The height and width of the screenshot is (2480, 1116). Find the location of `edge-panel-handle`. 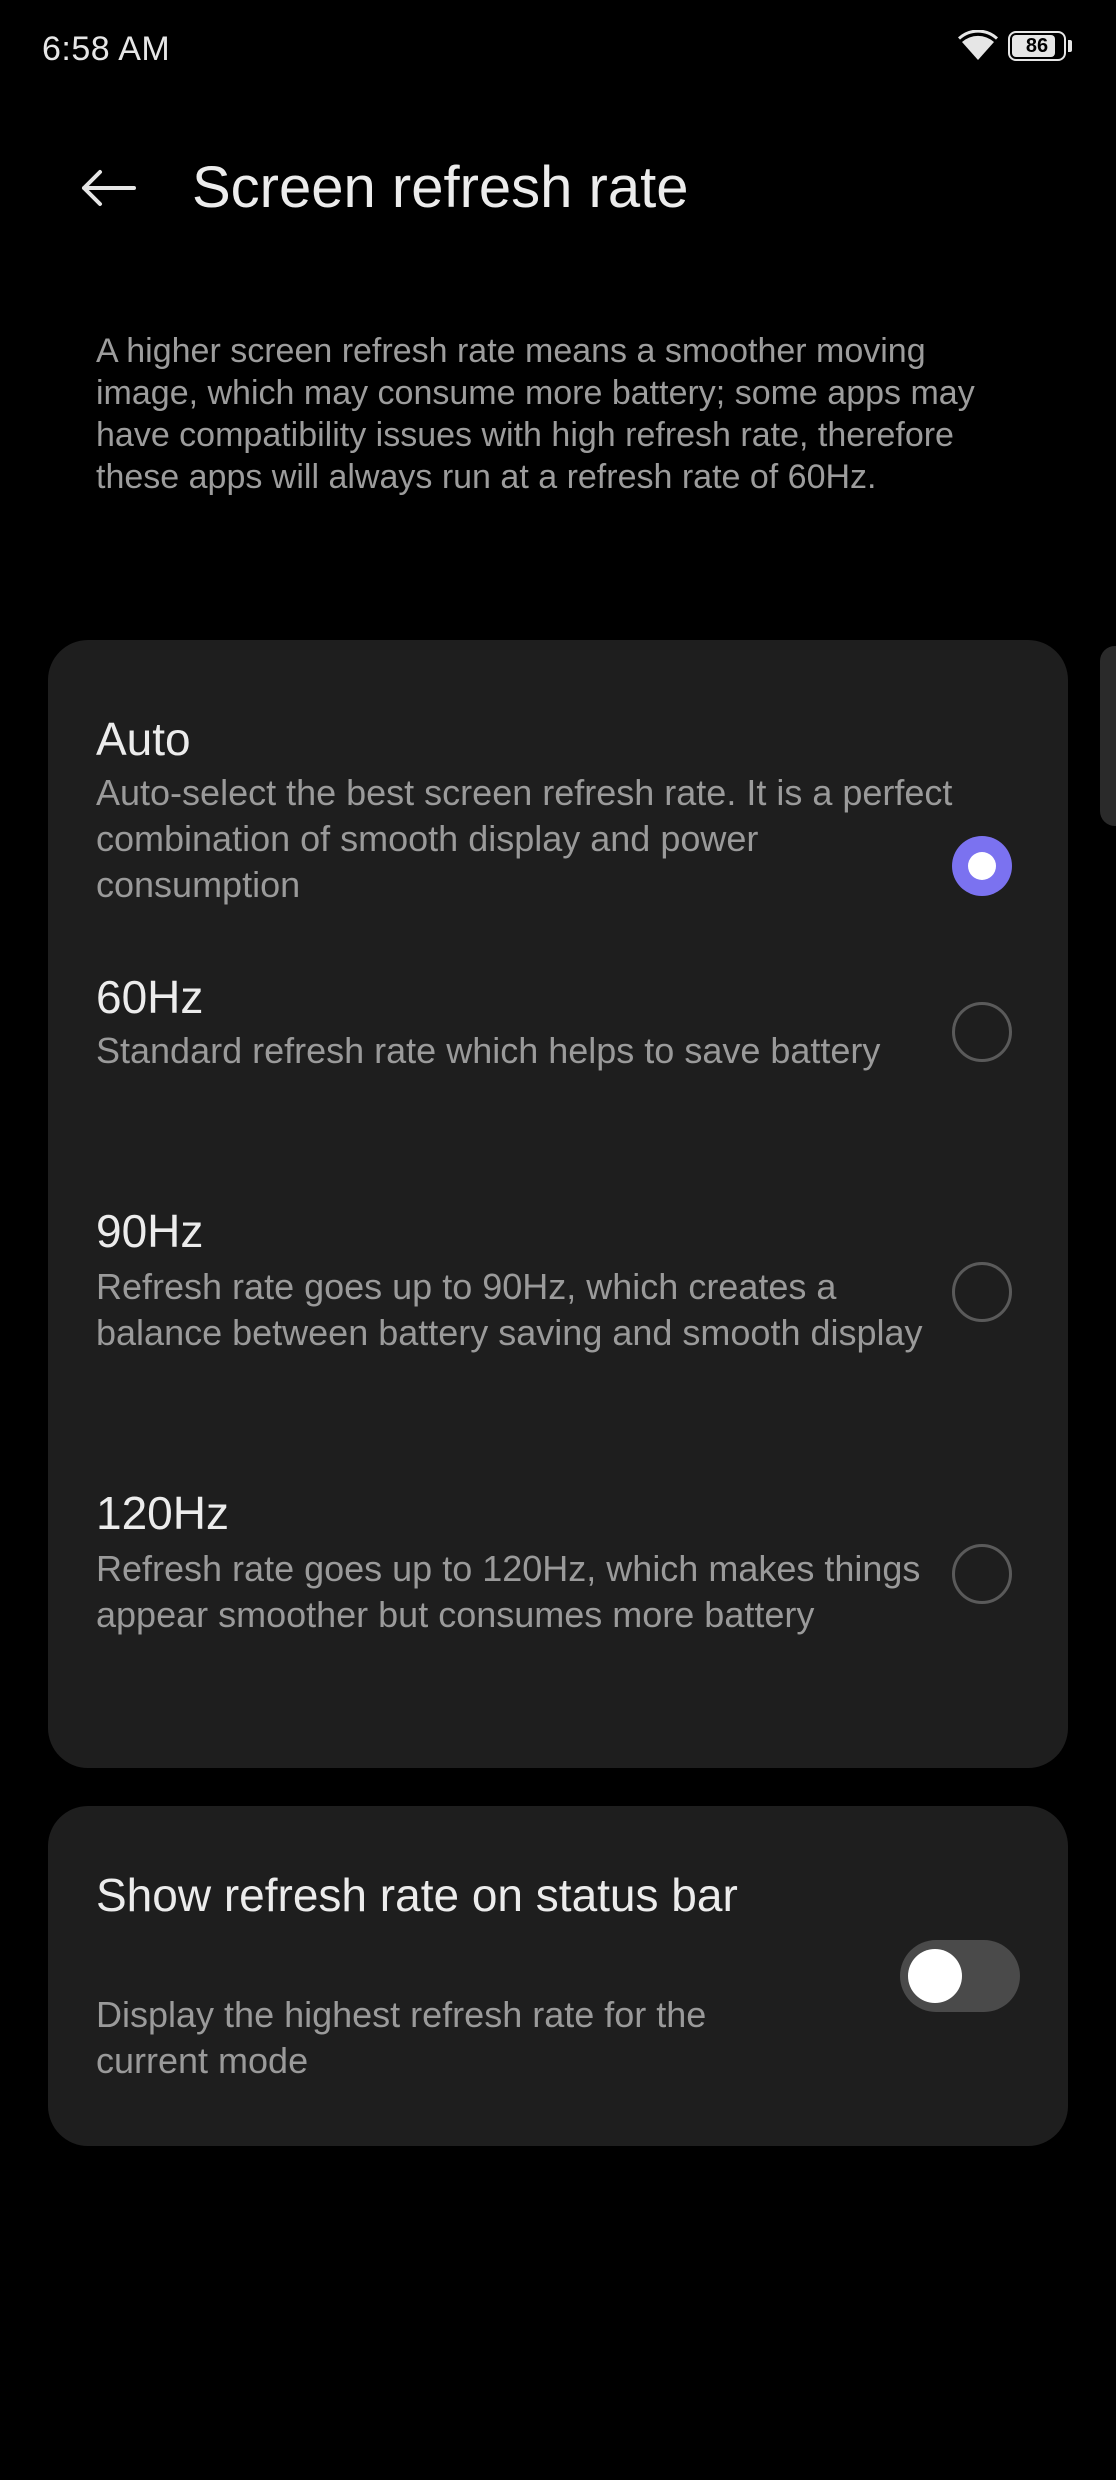

edge-panel-handle is located at coordinates (1108, 736).